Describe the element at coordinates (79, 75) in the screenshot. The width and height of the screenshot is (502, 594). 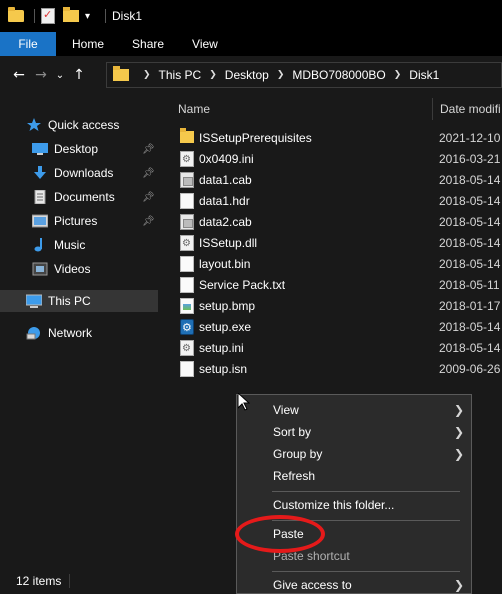
I see `up-arrow-icon: ↑` at that location.